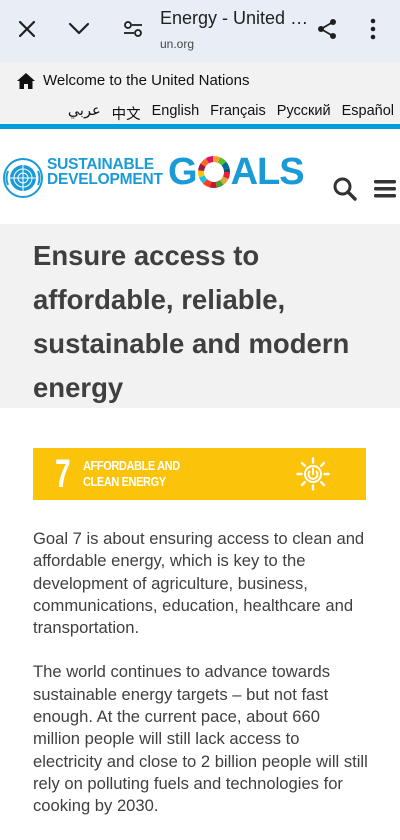 The width and height of the screenshot is (400, 840). I want to click on goals-letter-g: G, so click(183, 172).